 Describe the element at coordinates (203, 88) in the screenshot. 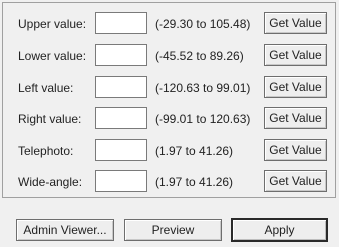

I see `left-value-range: (-120.63 to 99.01)` at that location.